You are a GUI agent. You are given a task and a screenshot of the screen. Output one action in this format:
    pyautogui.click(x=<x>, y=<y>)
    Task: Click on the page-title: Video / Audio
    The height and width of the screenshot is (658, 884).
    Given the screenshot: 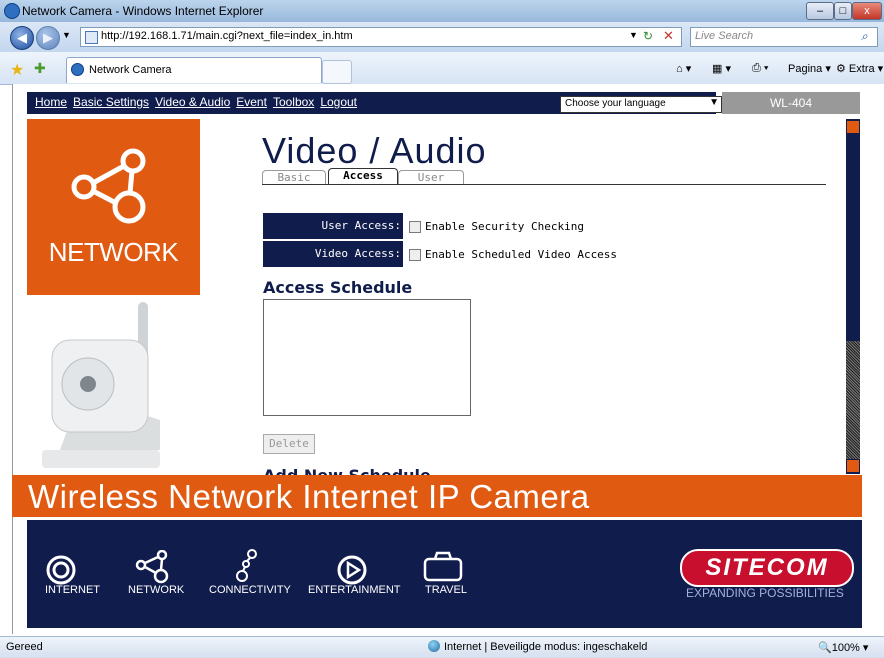 What is the action you would take?
    pyautogui.click(x=374, y=150)
    